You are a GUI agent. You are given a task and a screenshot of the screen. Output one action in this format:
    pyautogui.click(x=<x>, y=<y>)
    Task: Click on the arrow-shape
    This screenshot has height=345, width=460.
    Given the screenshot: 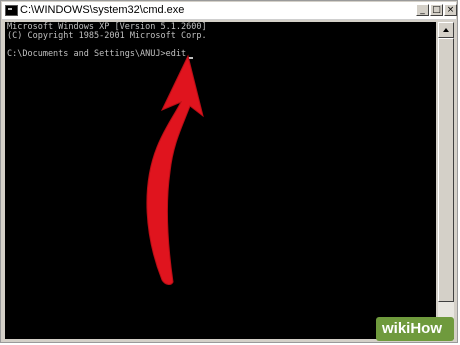 What is the action you would take?
    pyautogui.click(x=175, y=169)
    